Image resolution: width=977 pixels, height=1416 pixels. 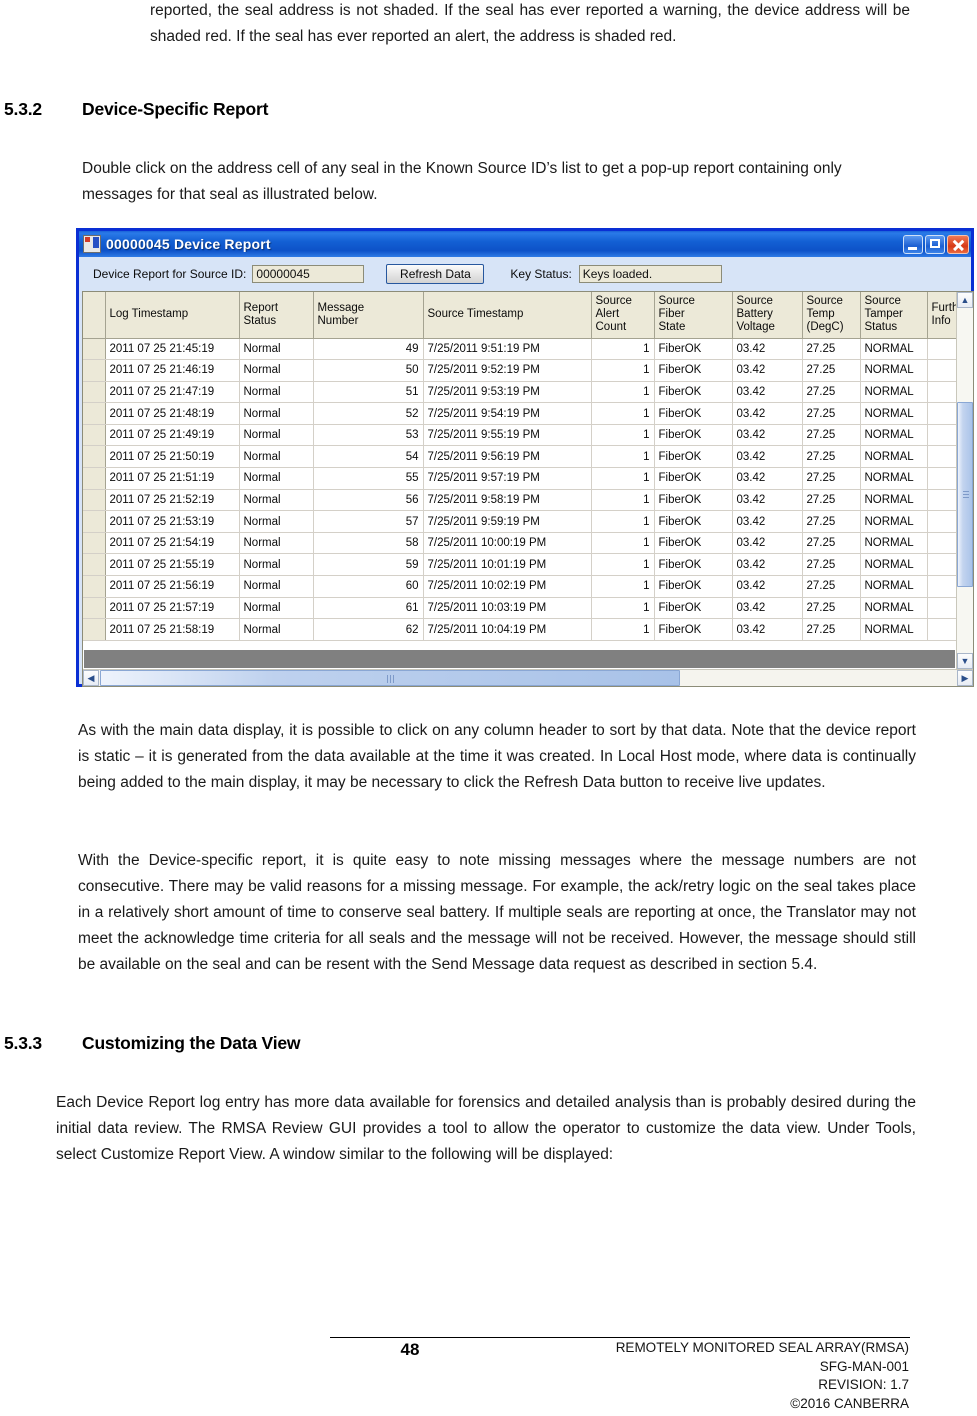 What do you see at coordinates (913, 244) in the screenshot?
I see `minimize-icon` at bounding box center [913, 244].